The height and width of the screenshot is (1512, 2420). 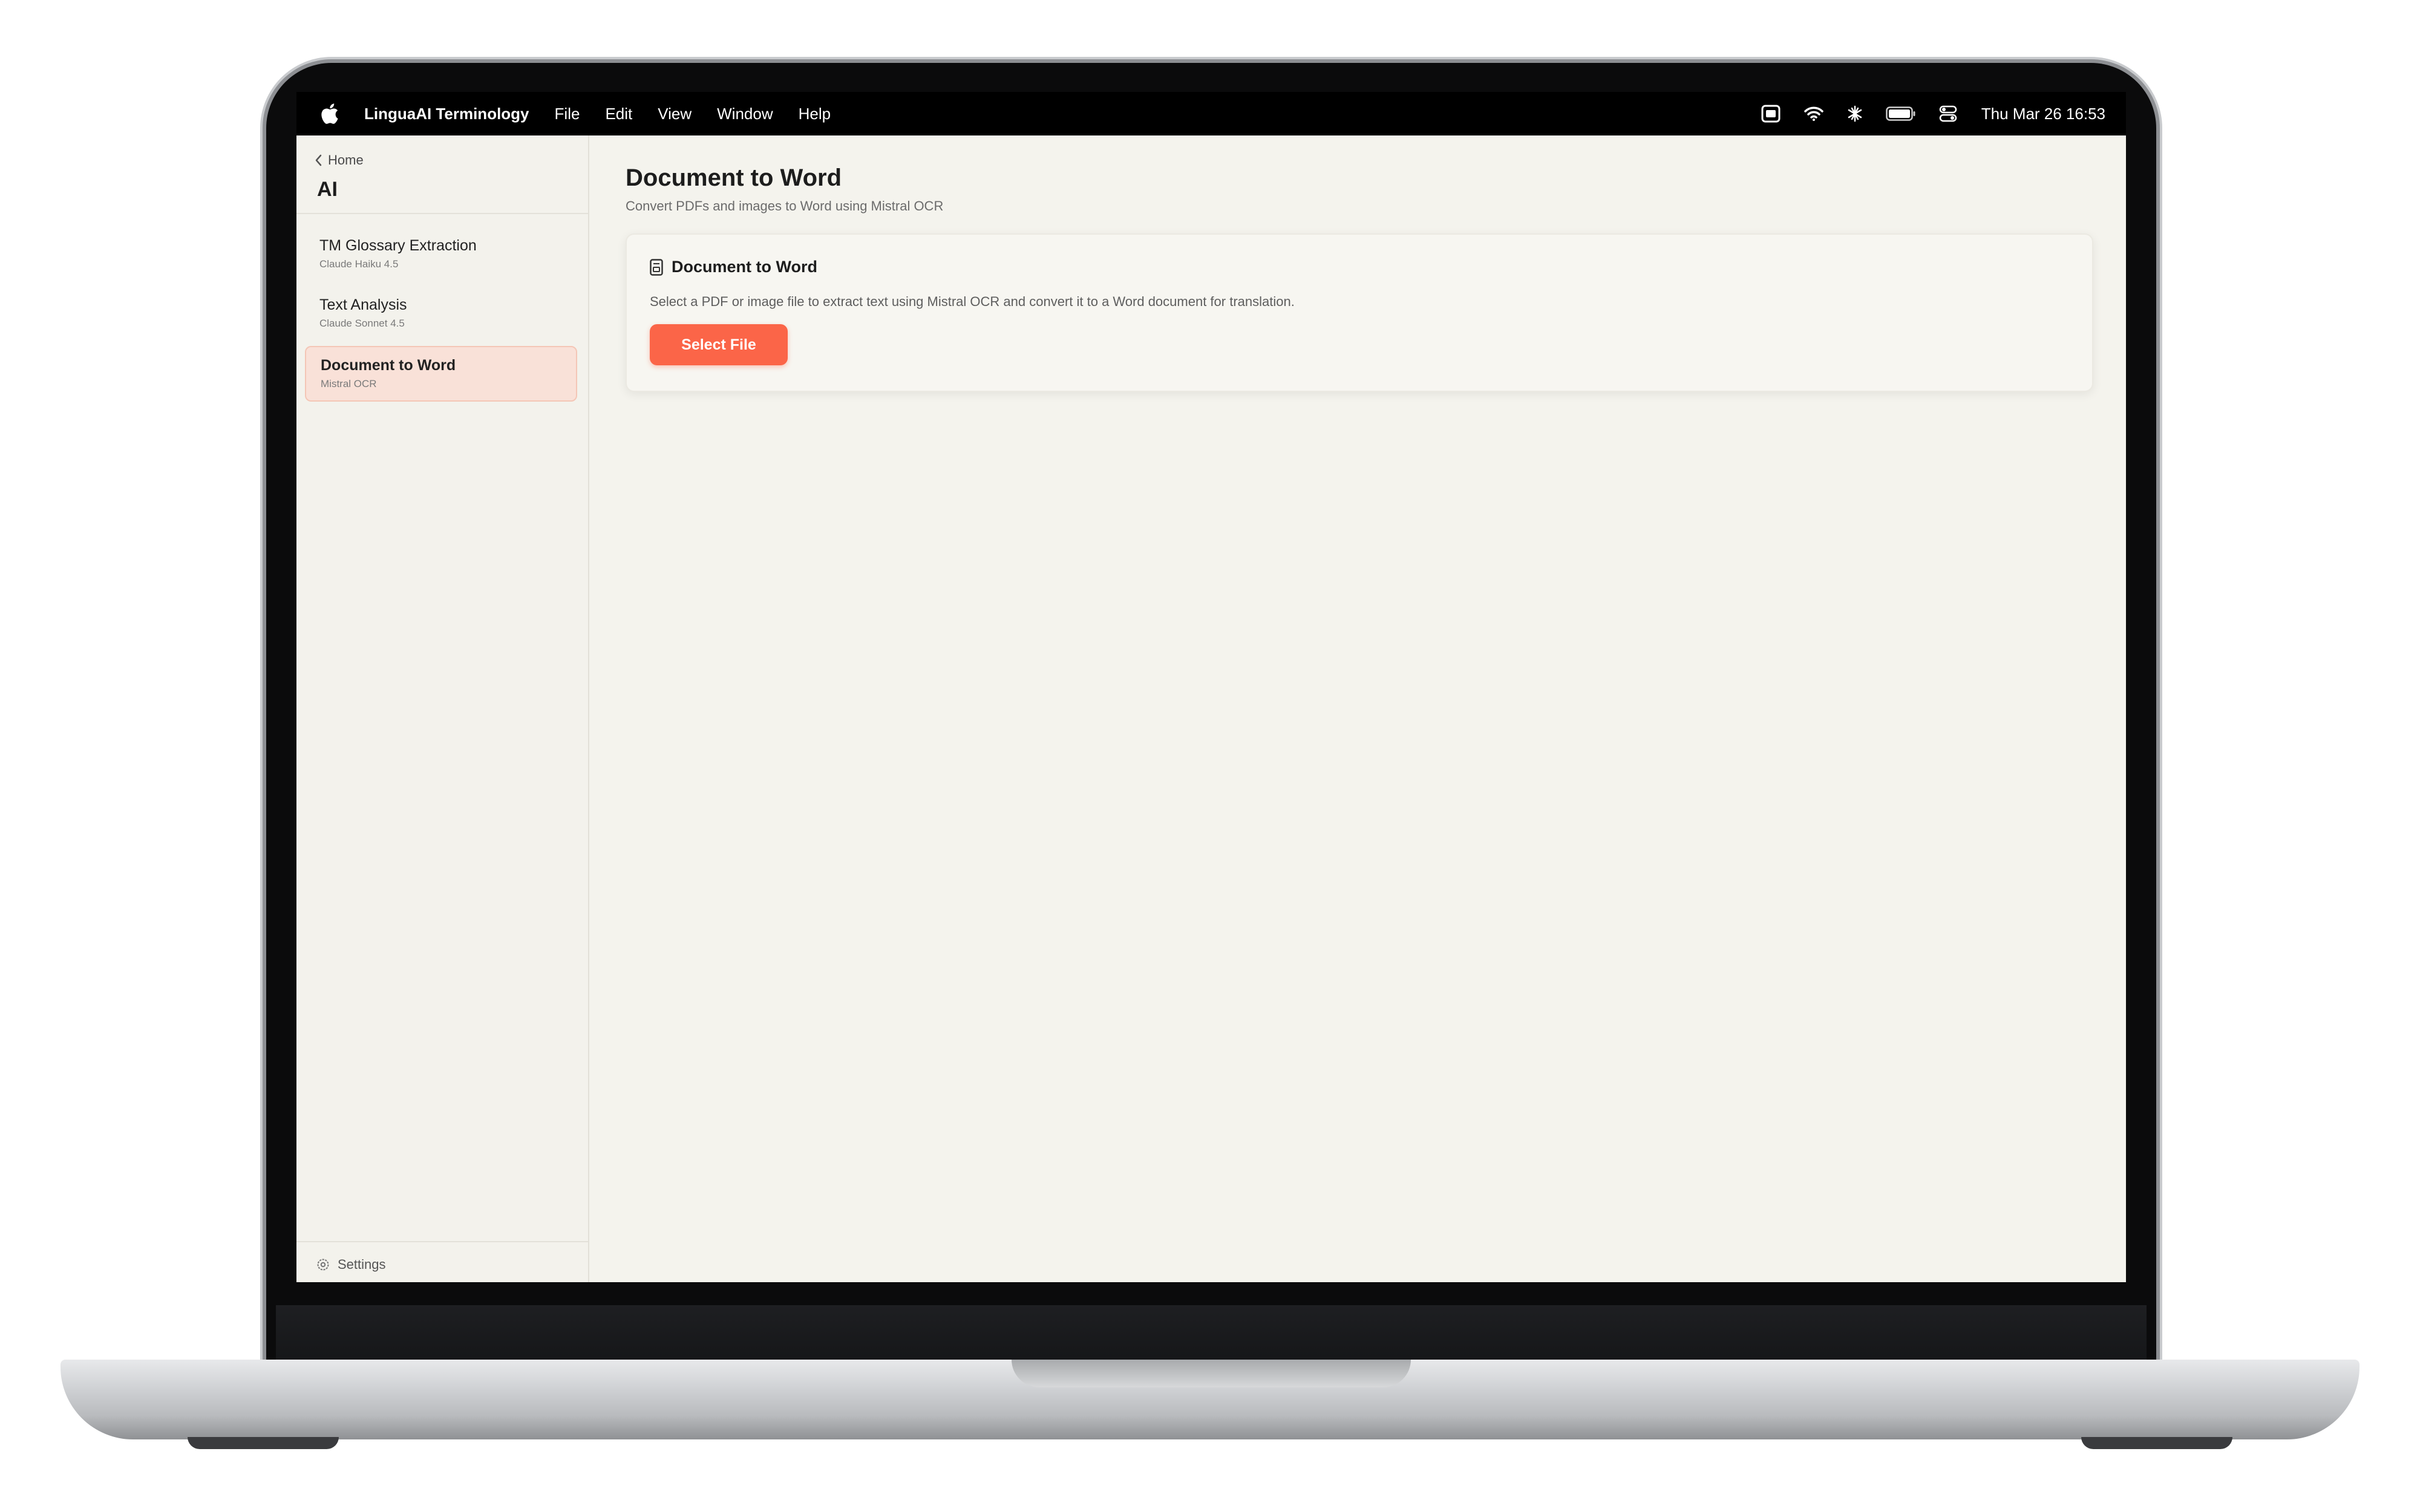 What do you see at coordinates (1948, 114) in the screenshot?
I see `control-center-icon` at bounding box center [1948, 114].